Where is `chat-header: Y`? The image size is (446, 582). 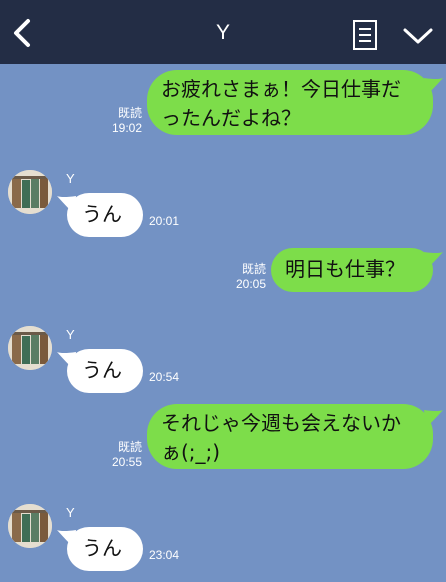 chat-header: Y is located at coordinates (223, 32).